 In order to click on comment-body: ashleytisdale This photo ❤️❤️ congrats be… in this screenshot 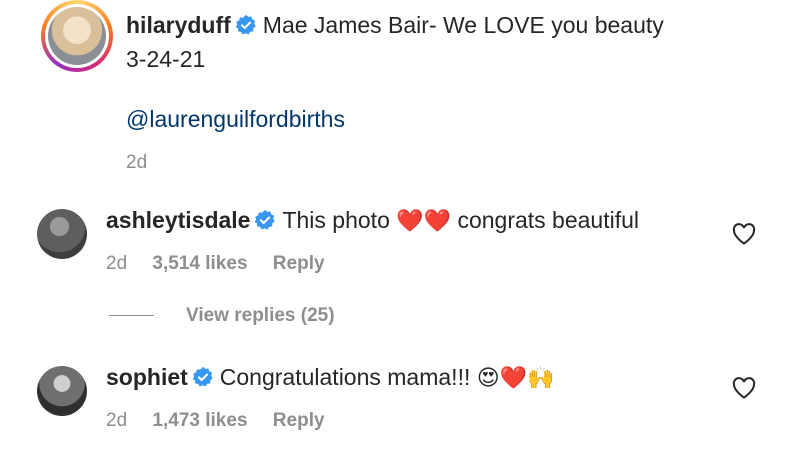, I will do `click(372, 220)`.